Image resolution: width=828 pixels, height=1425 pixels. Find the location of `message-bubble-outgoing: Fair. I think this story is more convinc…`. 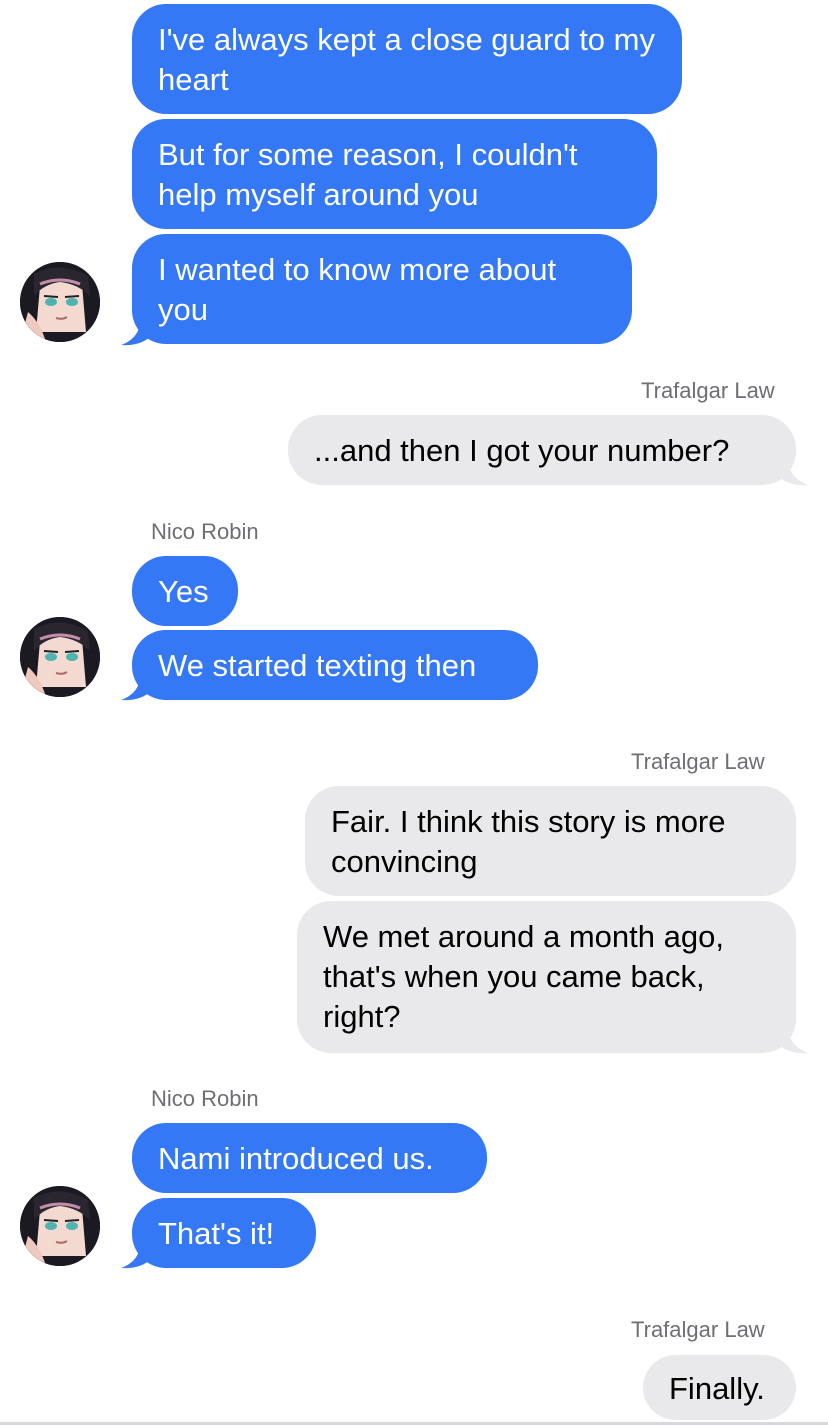

message-bubble-outgoing: Fair. I think this story is more convinc… is located at coordinates (550, 841).